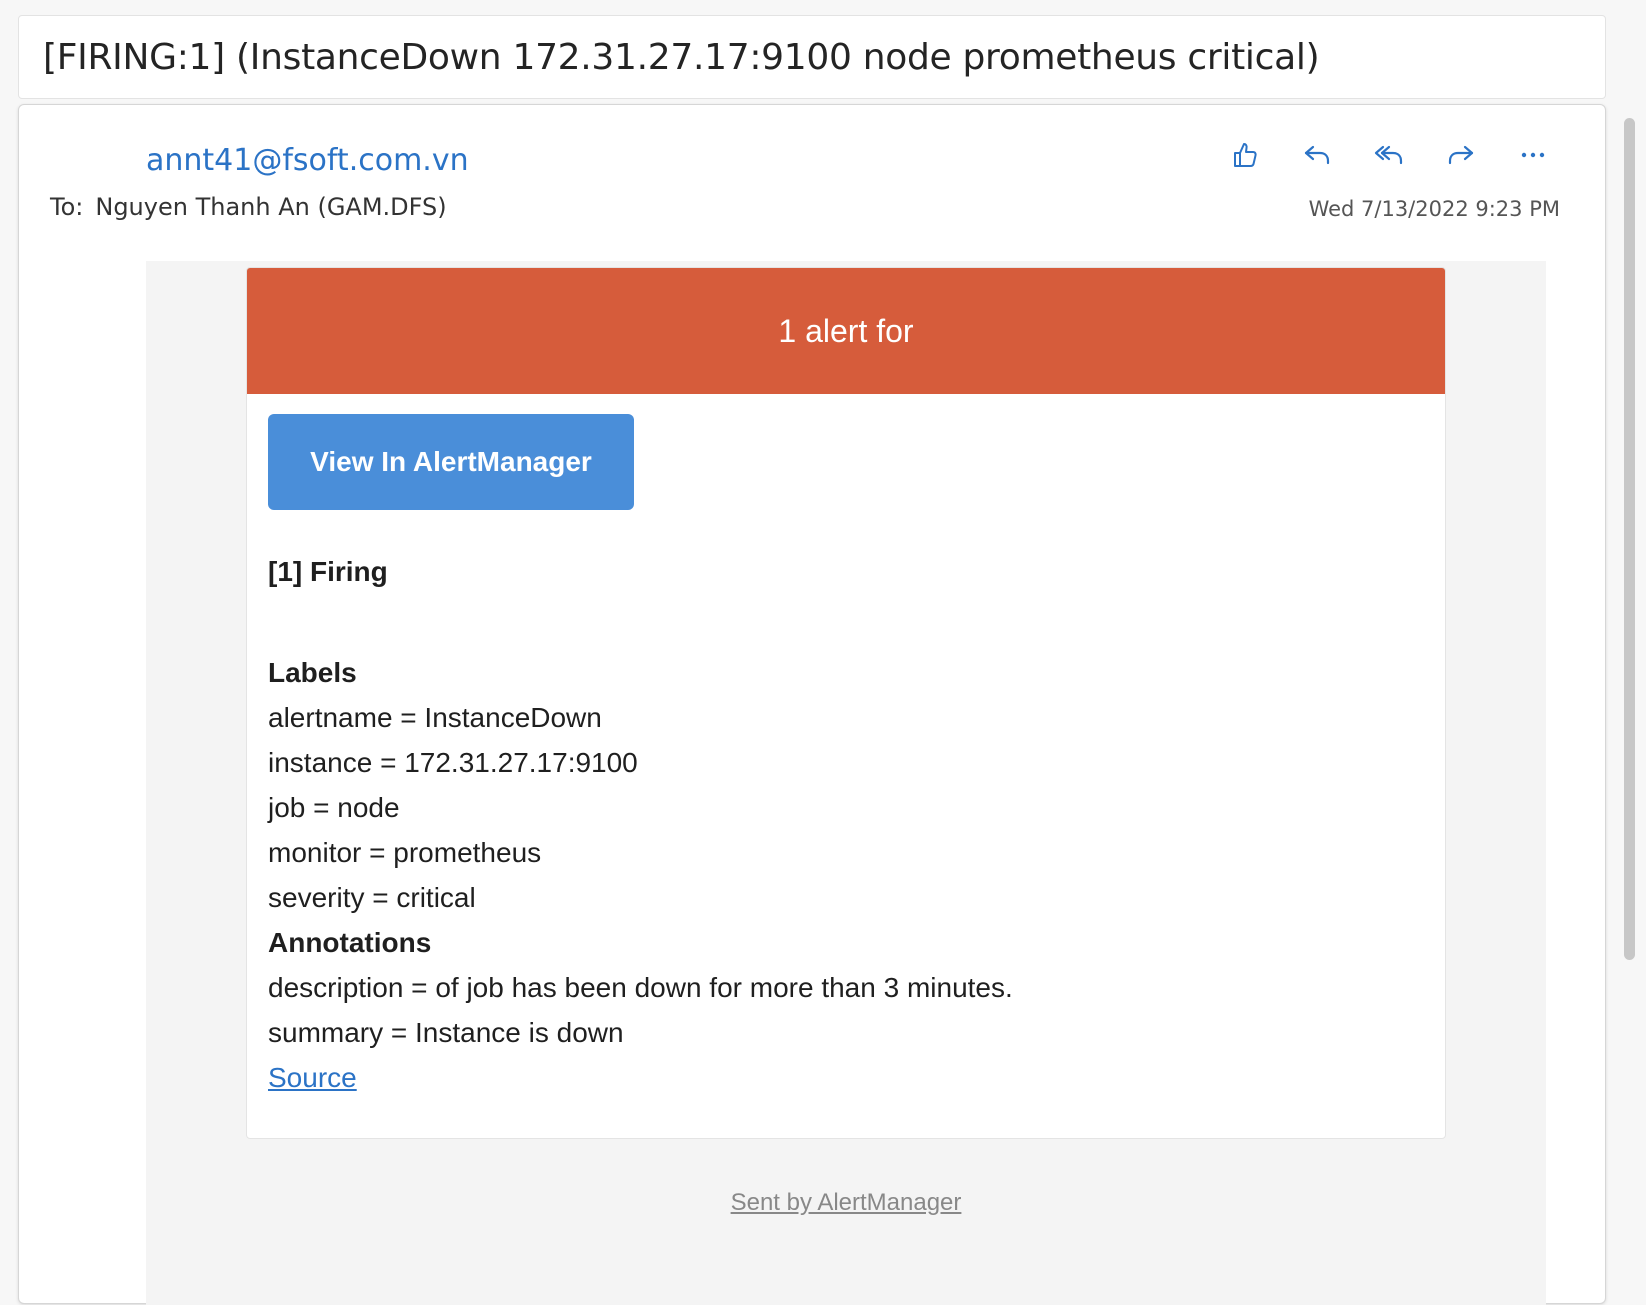 Image resolution: width=1646 pixels, height=1305 pixels. Describe the element at coordinates (846, 331) in the screenshot. I see `alert-header: 1 alert for` at that location.